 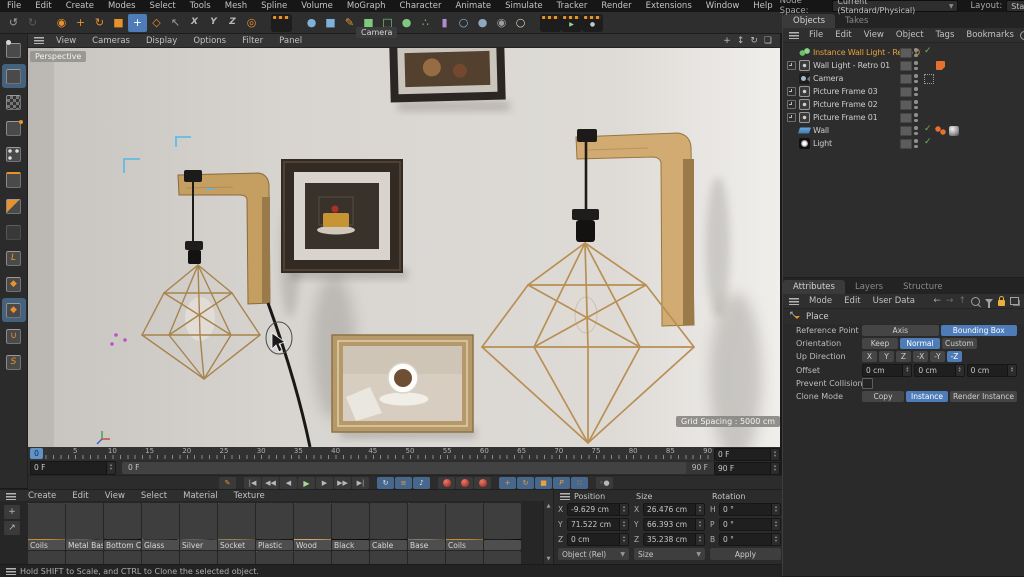 What do you see at coordinates (750, 524) in the screenshot?
I see `rotation-field: 0 ° ▴ ▾` at bounding box center [750, 524].